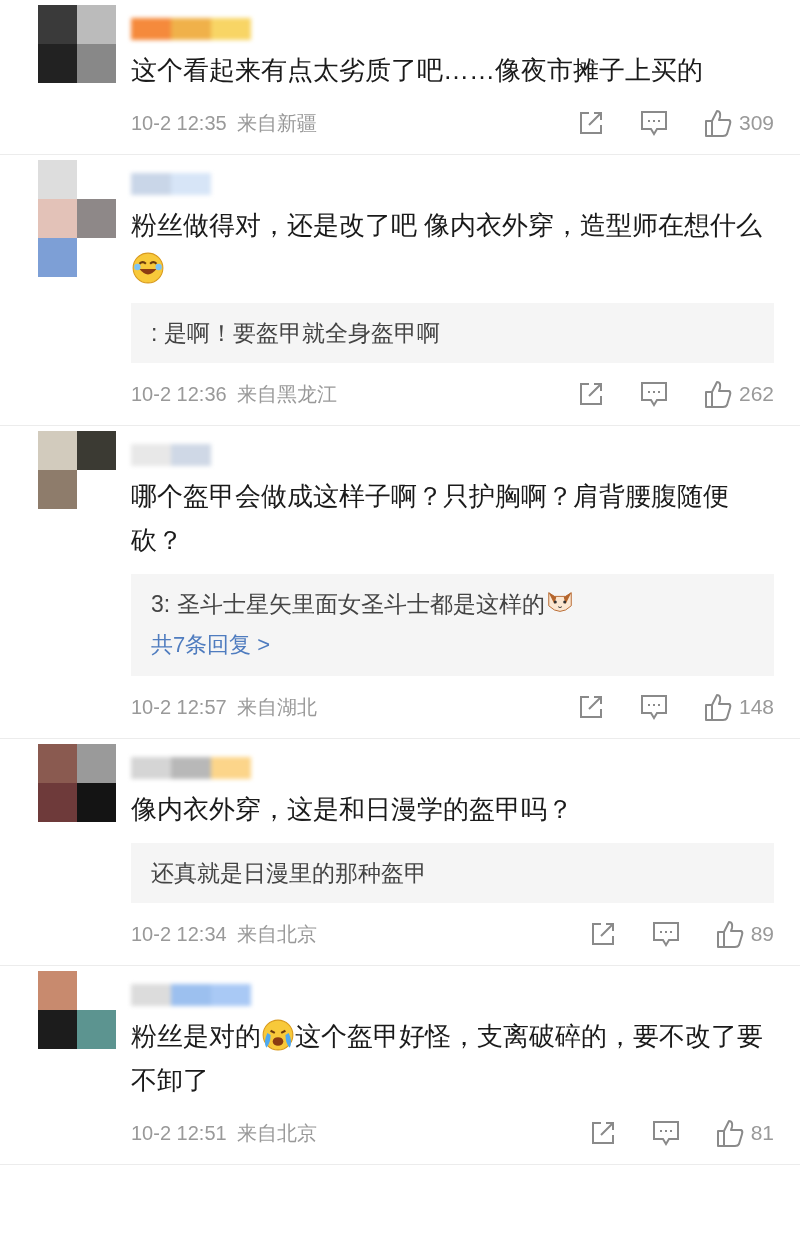  Describe the element at coordinates (179, 934) in the screenshot. I see `comment-time: 10-2 12:34` at that location.